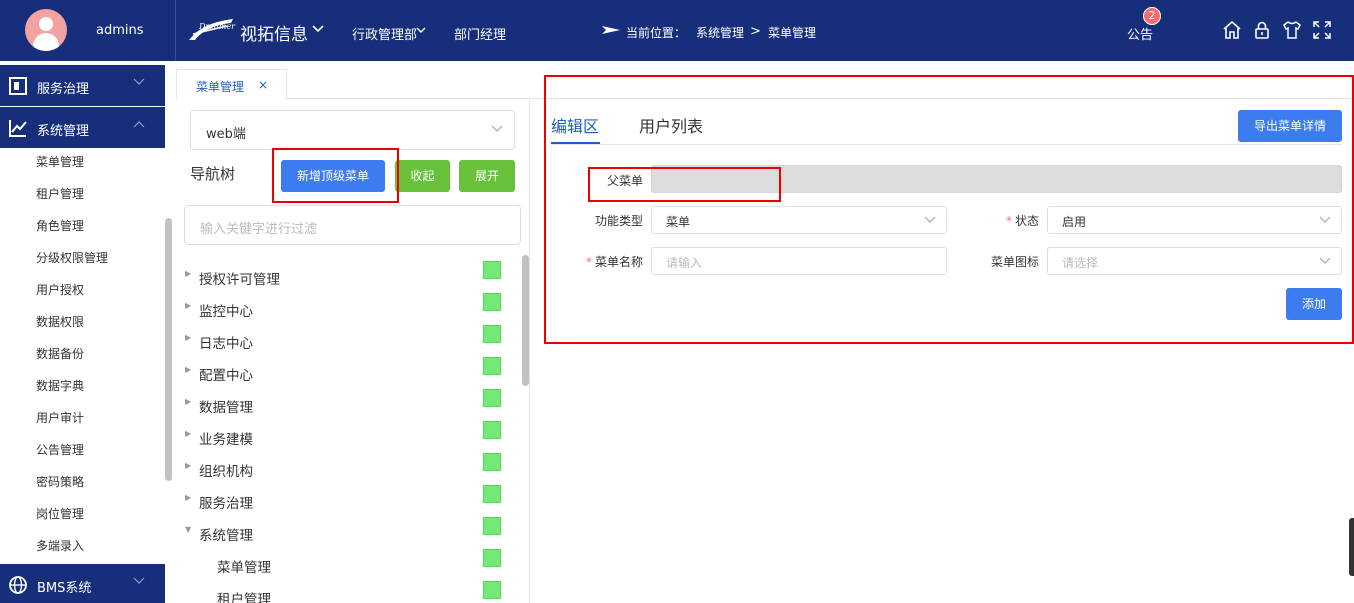 This screenshot has width=1354, height=603. Describe the element at coordinates (351, 533) in the screenshot. I see `tree-node: ▼ 系统管理` at that location.